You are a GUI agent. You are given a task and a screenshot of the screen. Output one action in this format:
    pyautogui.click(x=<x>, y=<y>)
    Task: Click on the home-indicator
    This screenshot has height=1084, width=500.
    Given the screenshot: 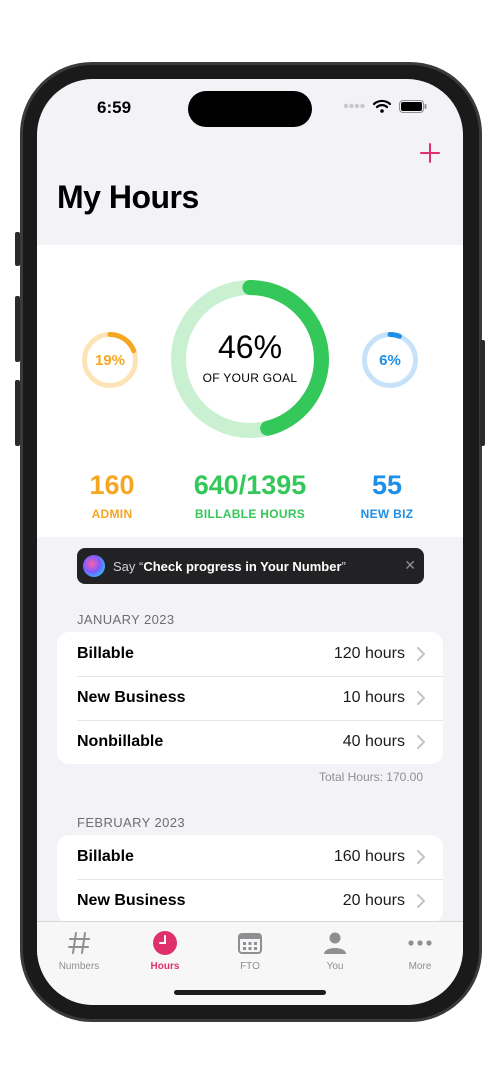 What is the action you would take?
    pyautogui.click(x=250, y=992)
    